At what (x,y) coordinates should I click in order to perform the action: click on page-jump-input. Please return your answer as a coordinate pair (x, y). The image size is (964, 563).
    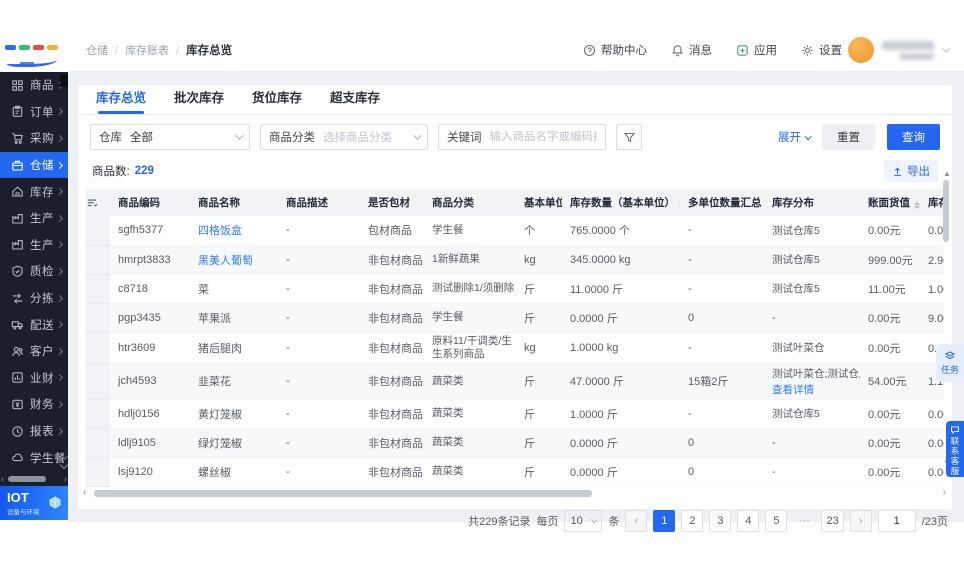
    Looking at the image, I should click on (896, 520).